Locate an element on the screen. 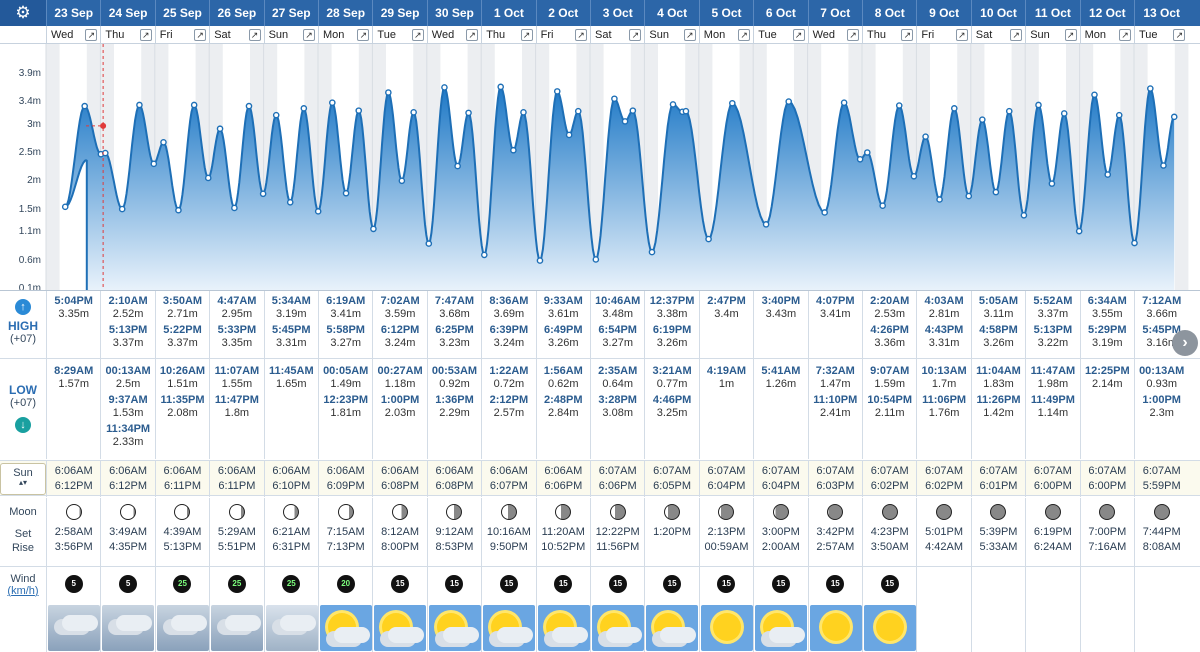 The width and height of the screenshot is (1200, 652). sun-cell: 6:07AM 6:00PM is located at coordinates (1106, 479).